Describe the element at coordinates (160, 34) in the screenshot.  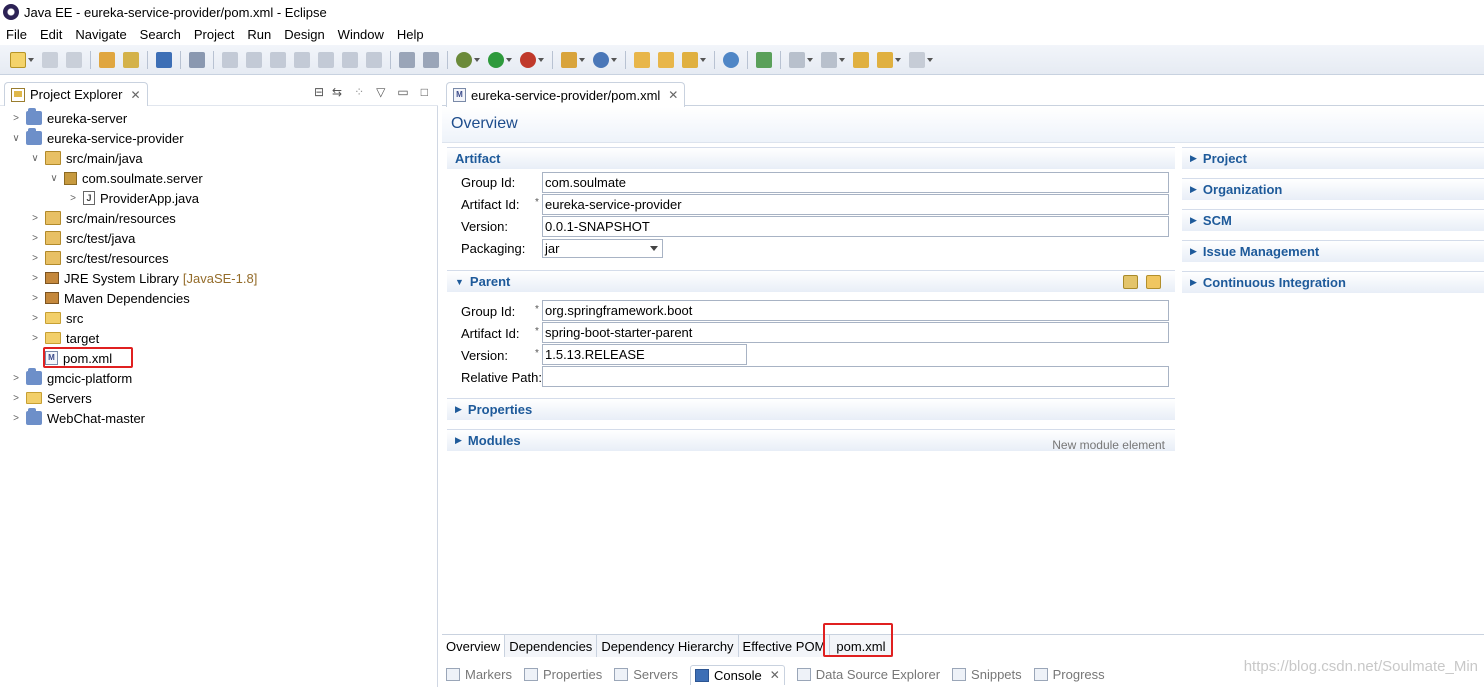
I see `menu-search: Search` at that location.